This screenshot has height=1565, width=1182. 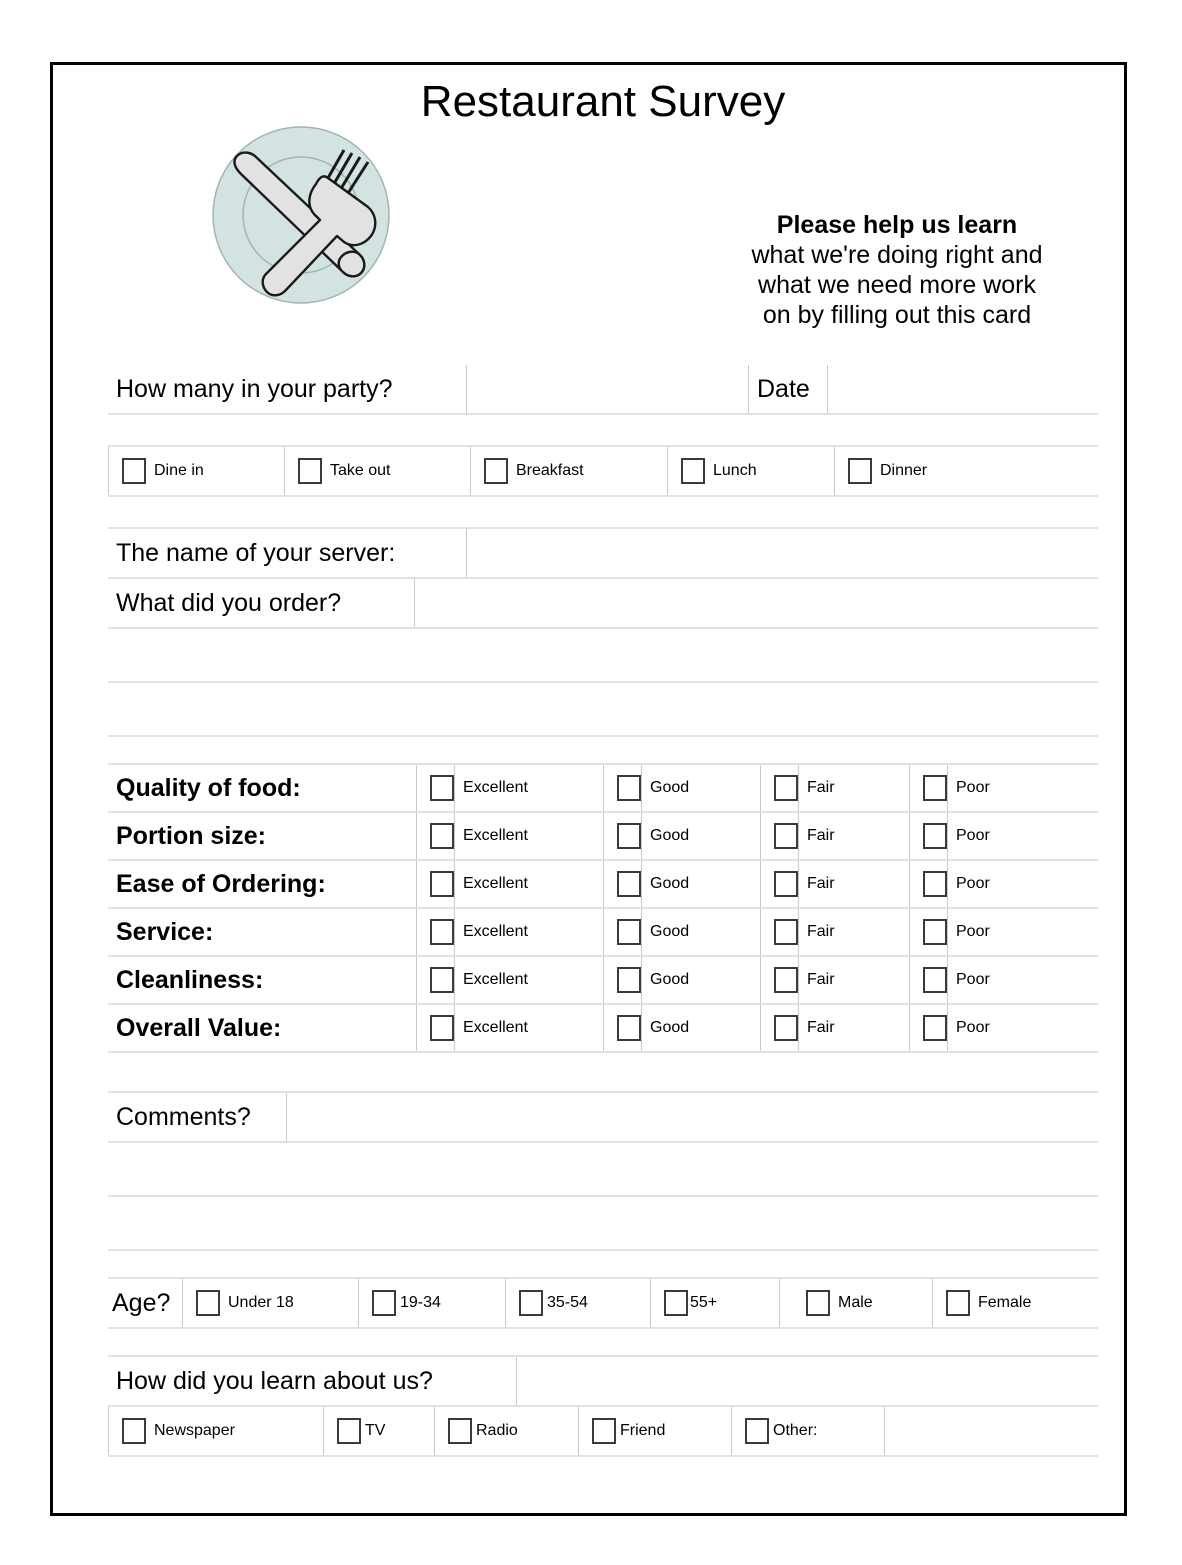 I want to click on age-option-35-54: 35-54, so click(x=578, y=1303).